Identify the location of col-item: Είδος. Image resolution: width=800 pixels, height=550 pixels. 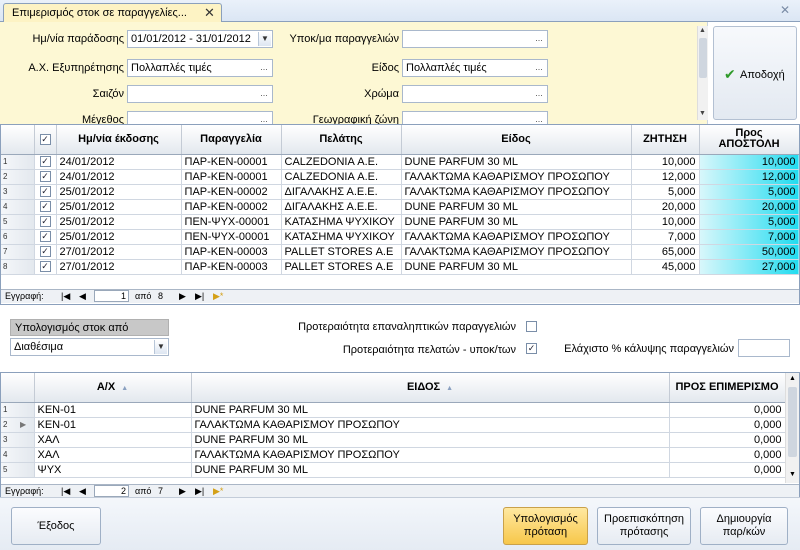
(516, 140).